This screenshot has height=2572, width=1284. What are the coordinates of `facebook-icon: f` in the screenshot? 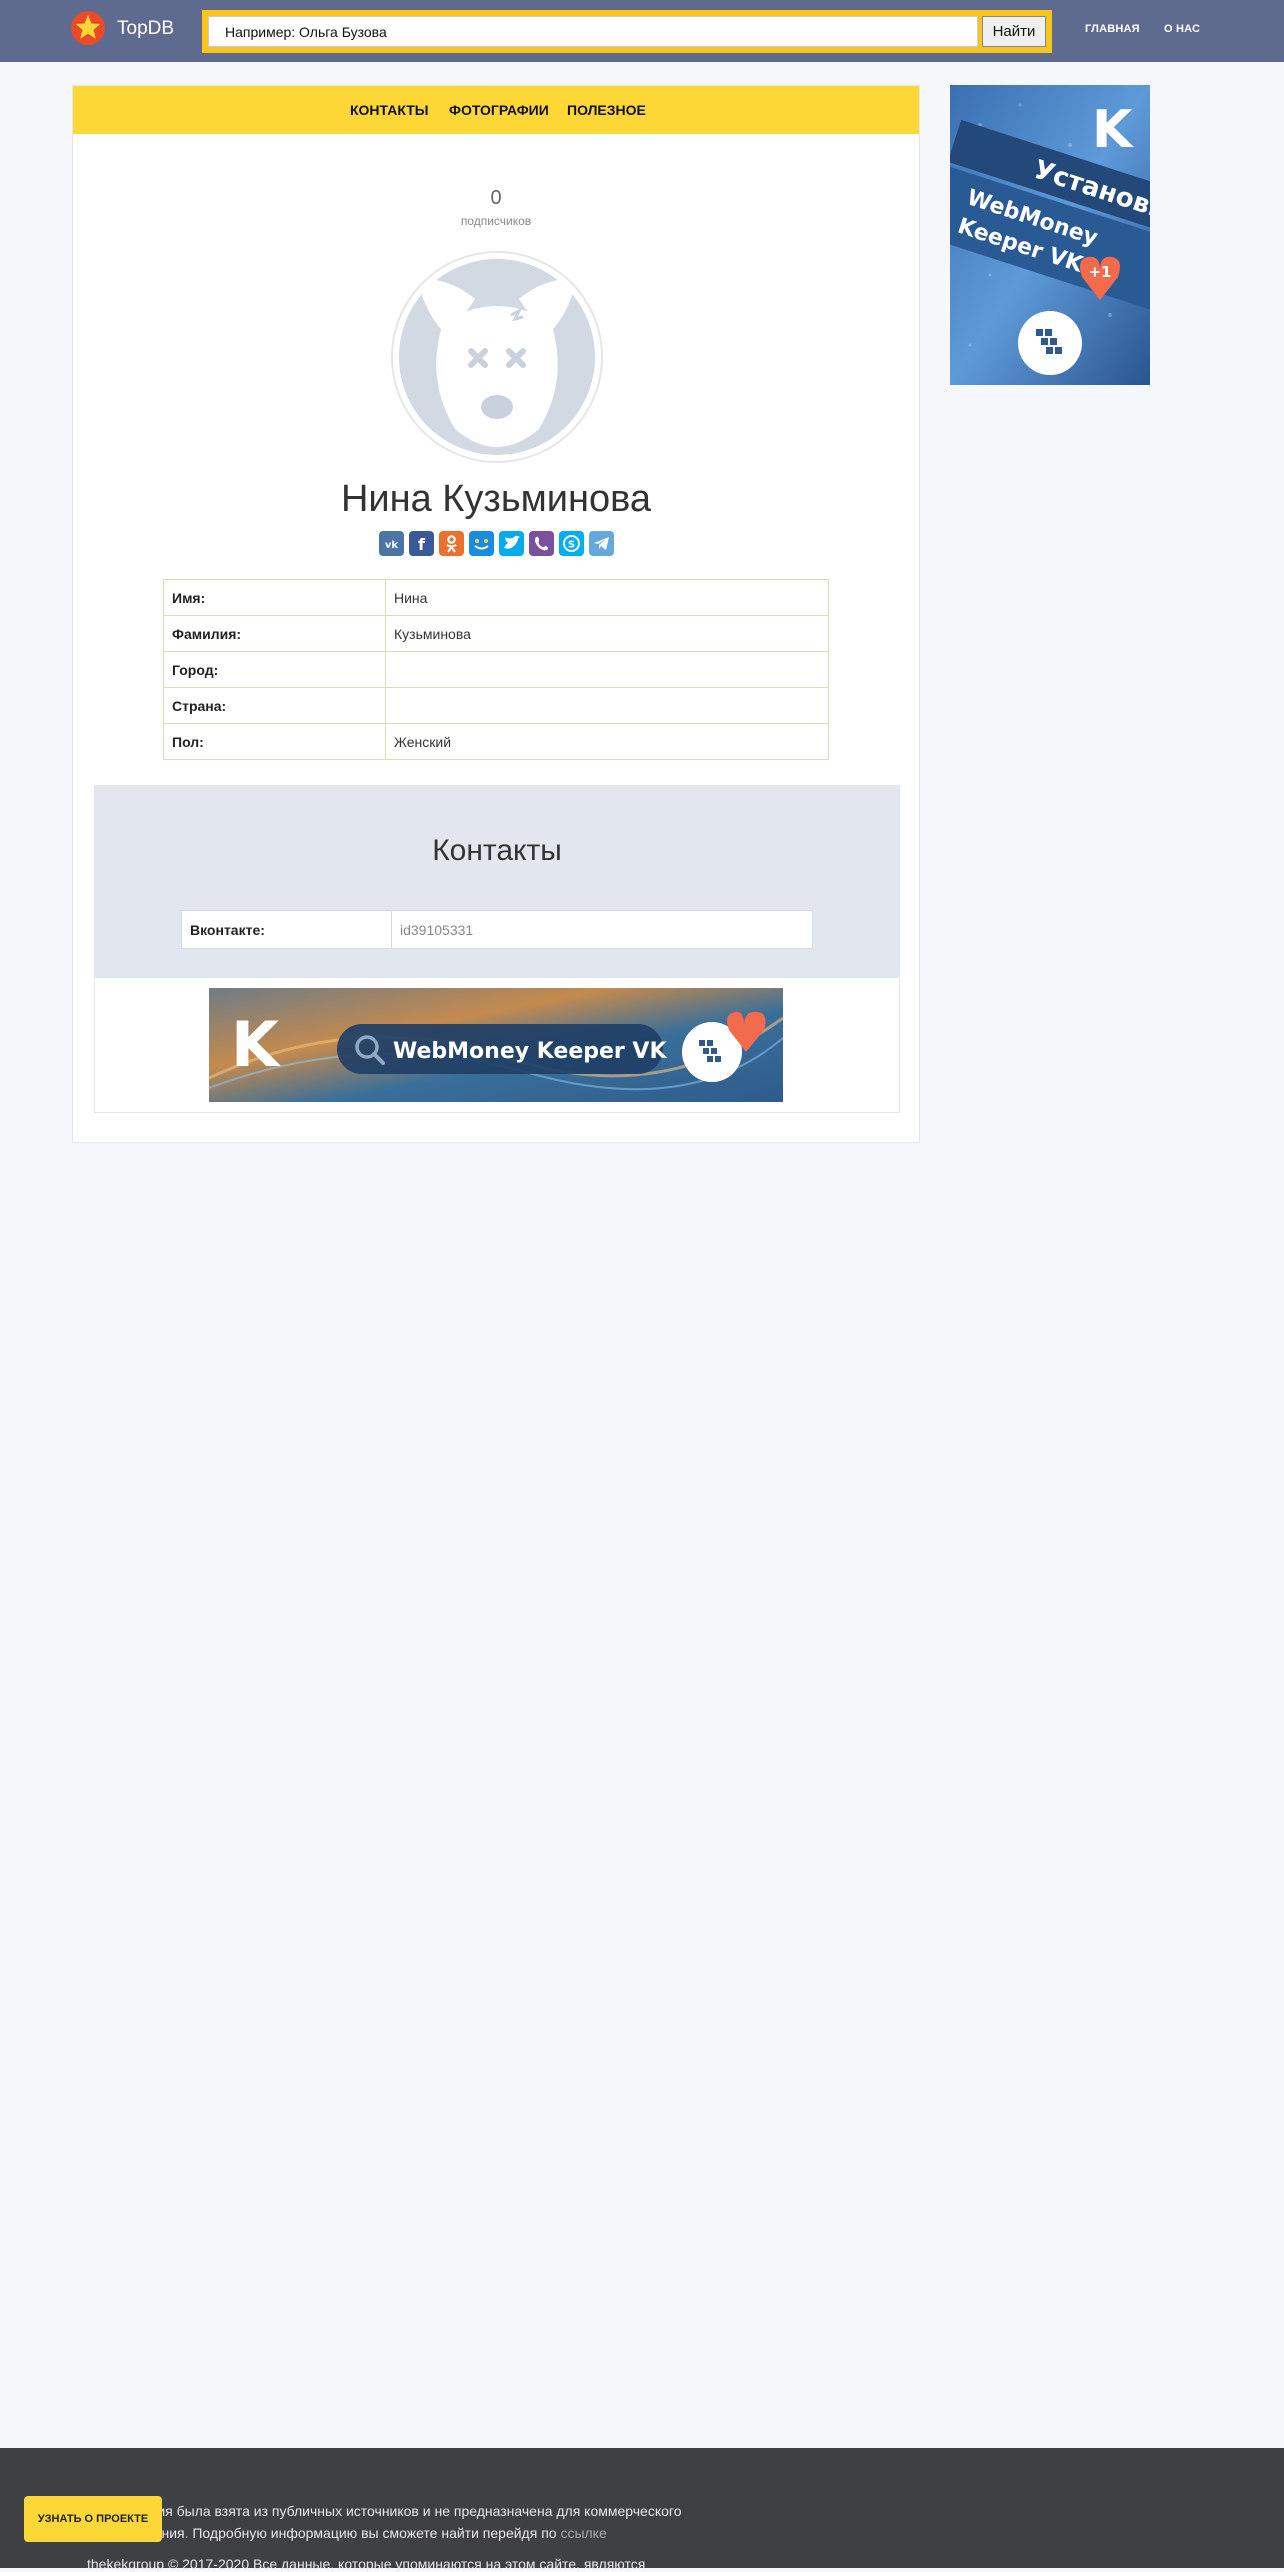 It's located at (421, 543).